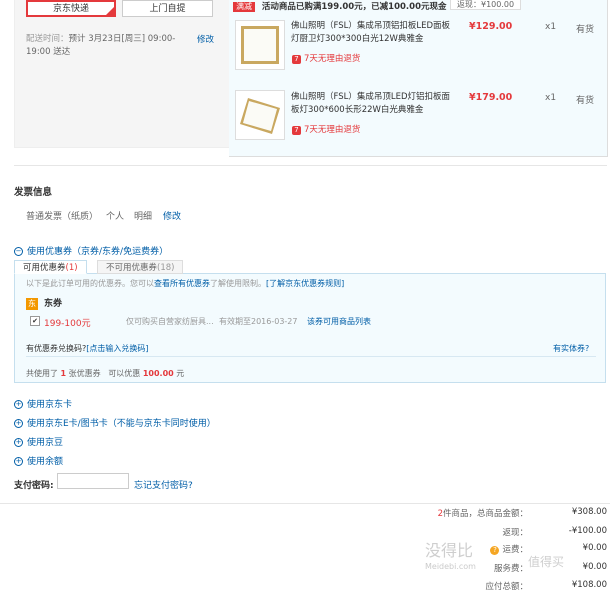 The height and width of the screenshot is (596, 610). I want to click on payment-option-label: 使用京东卡, so click(50, 405).